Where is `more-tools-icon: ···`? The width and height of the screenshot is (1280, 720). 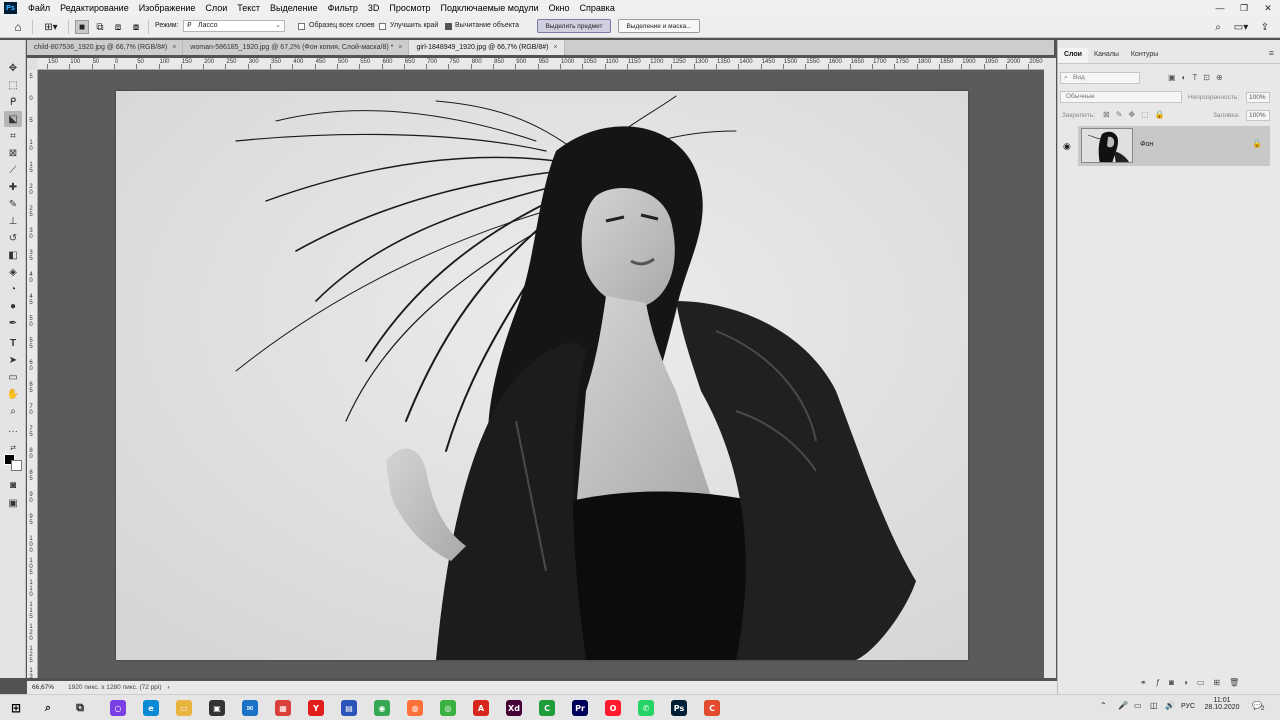 more-tools-icon: ··· is located at coordinates (13, 431).